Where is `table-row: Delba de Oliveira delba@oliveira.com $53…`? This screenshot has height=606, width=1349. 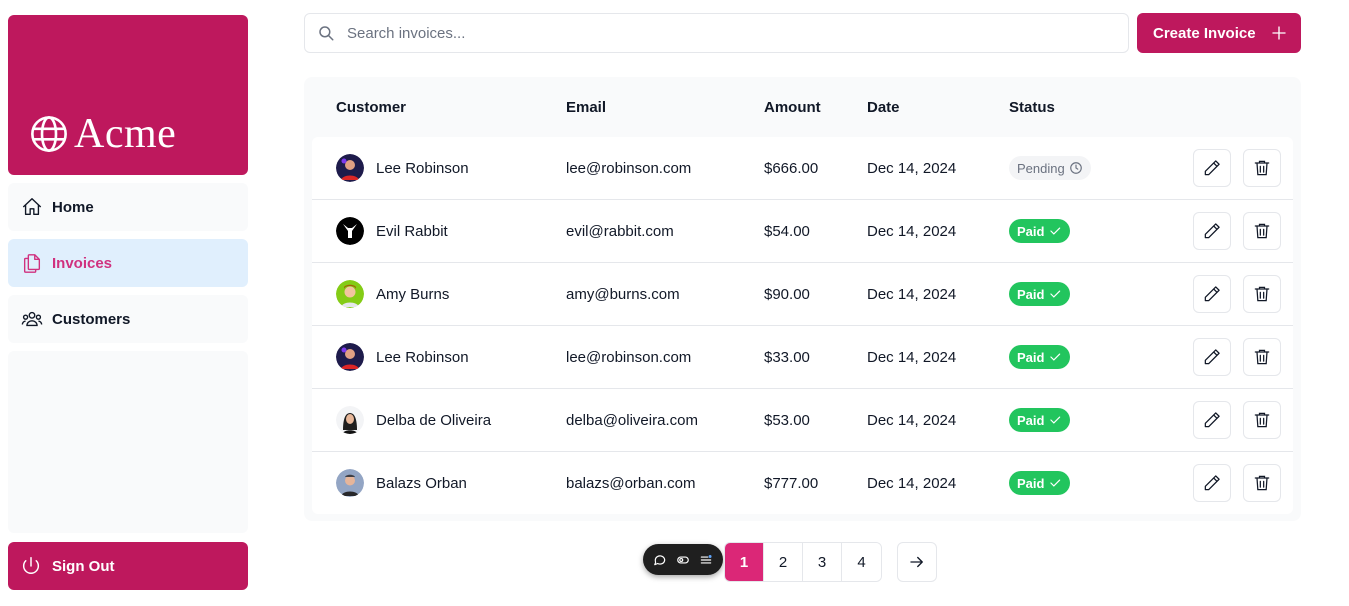 table-row: Delba de Oliveira delba@oliveira.com $53… is located at coordinates (802, 420).